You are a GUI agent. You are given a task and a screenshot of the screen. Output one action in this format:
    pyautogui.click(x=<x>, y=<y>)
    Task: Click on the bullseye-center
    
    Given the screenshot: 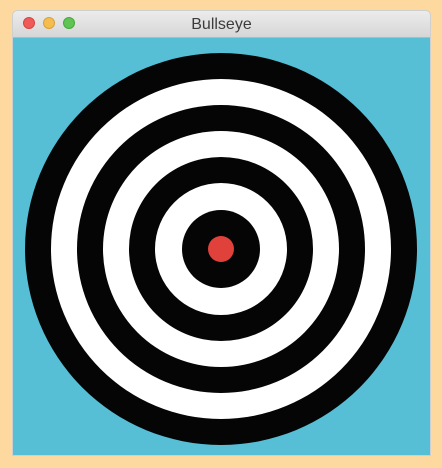 What is the action you would take?
    pyautogui.click(x=221, y=249)
    